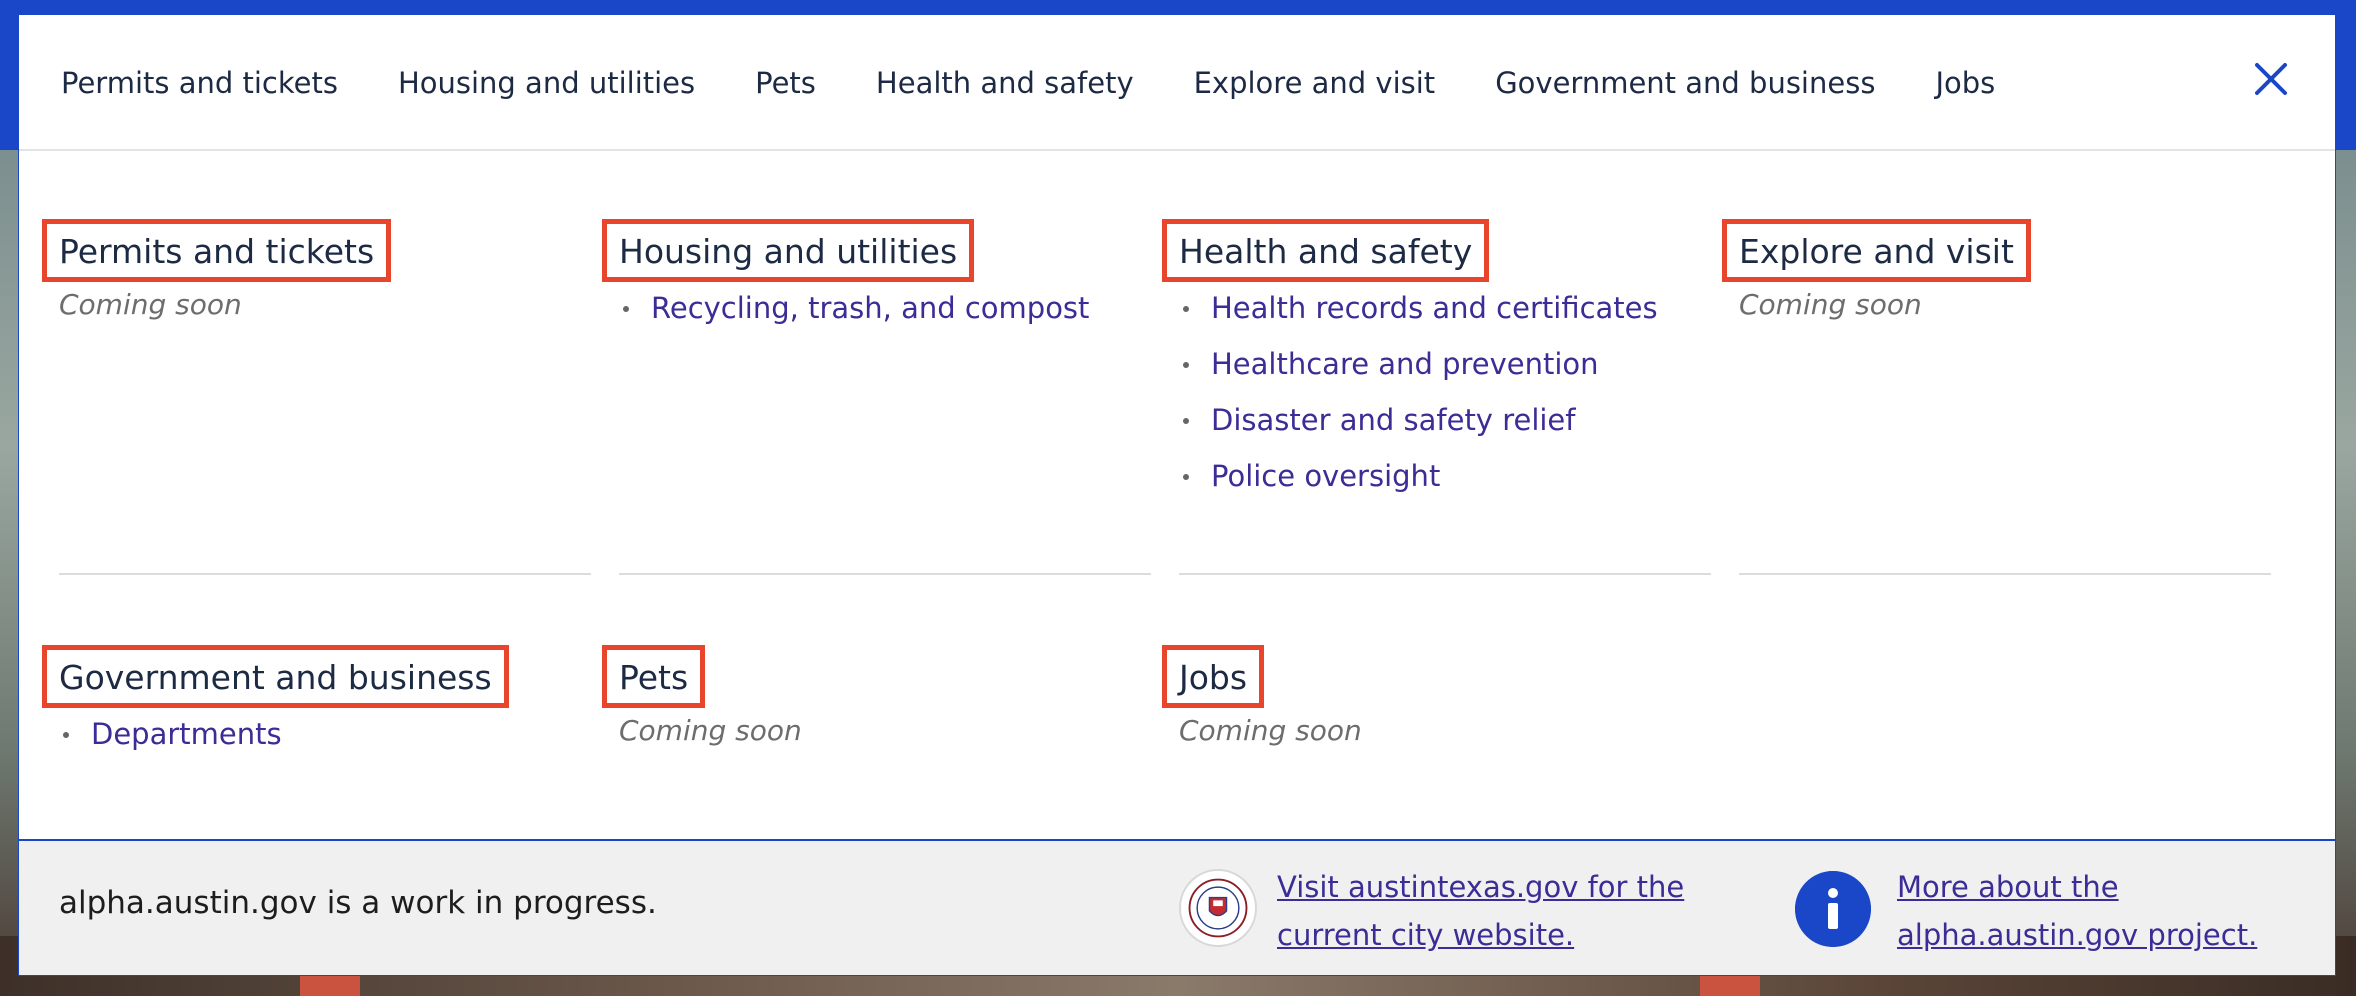 The image size is (2356, 996). I want to click on section-government: Government and business Departments, so click(316, 707).